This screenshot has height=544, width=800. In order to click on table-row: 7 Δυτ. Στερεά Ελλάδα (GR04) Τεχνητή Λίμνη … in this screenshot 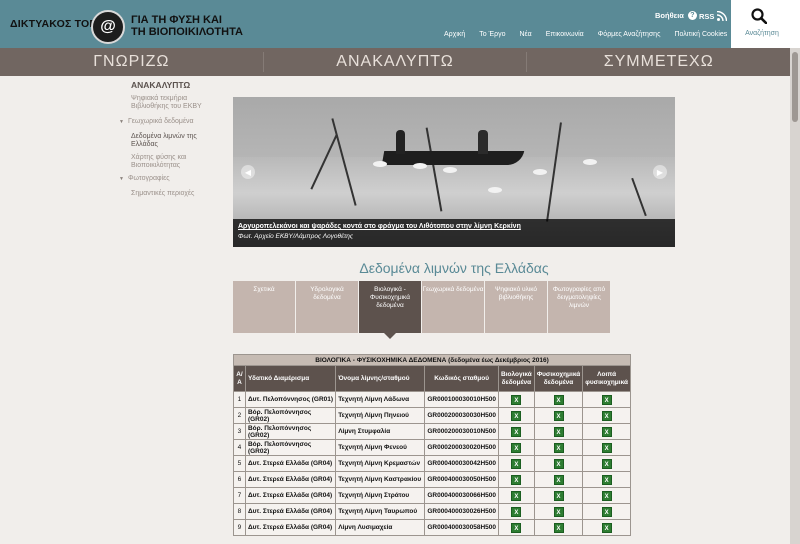, I will do `click(432, 495)`.